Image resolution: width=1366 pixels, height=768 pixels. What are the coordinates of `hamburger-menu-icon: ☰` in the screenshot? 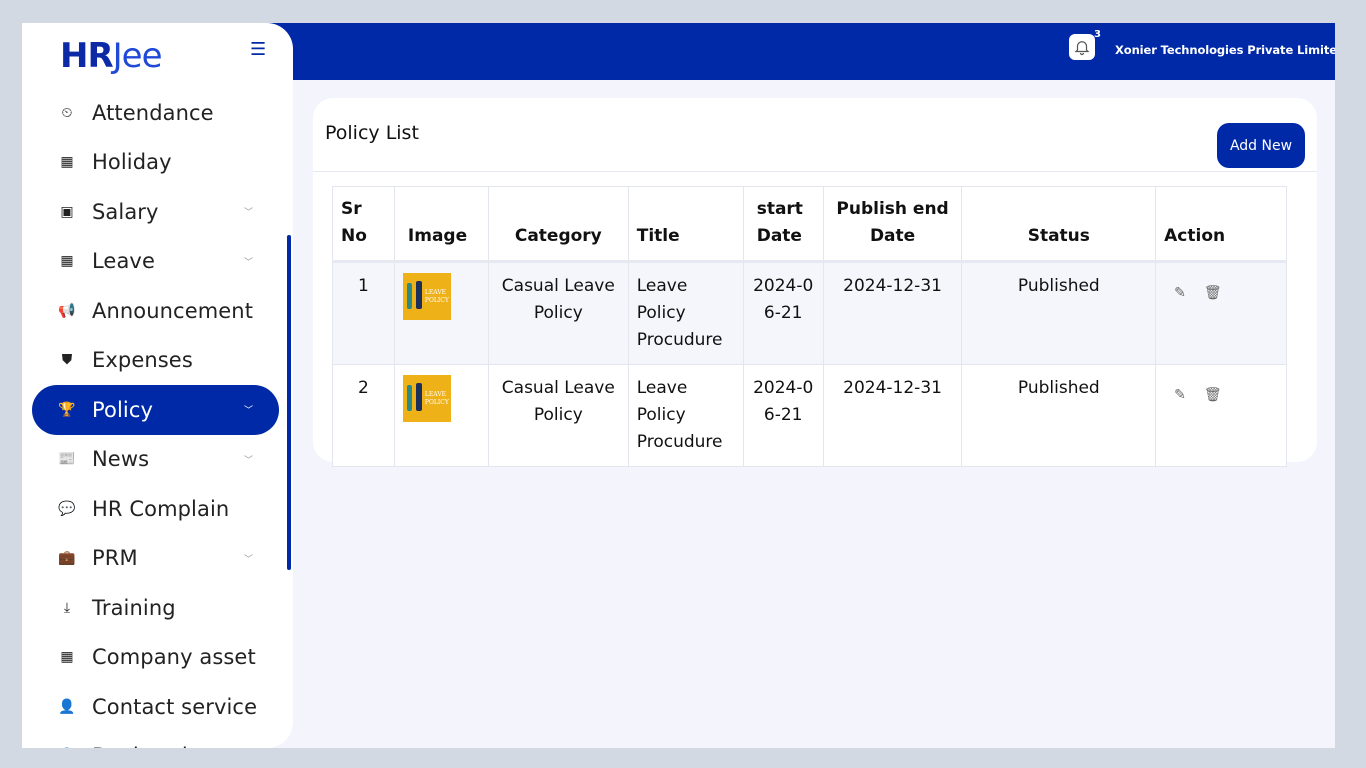 It's located at (258, 49).